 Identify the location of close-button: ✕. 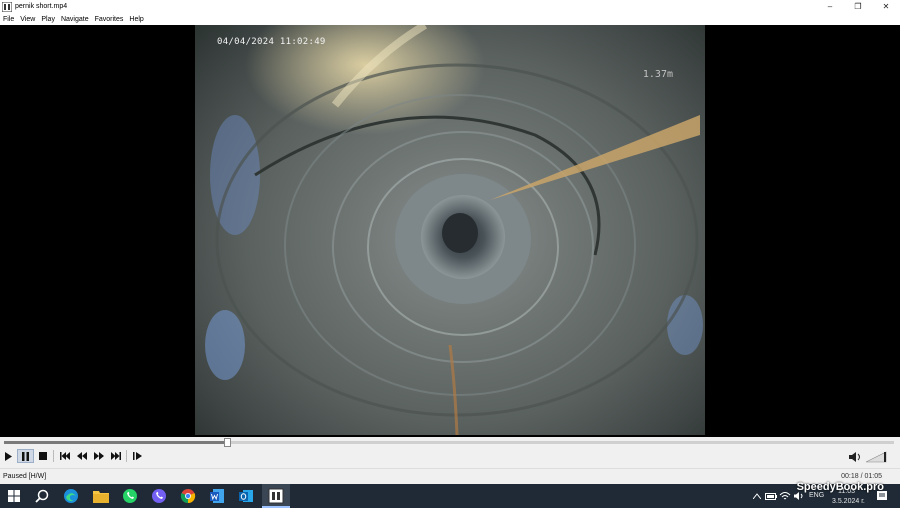
(886, 6).